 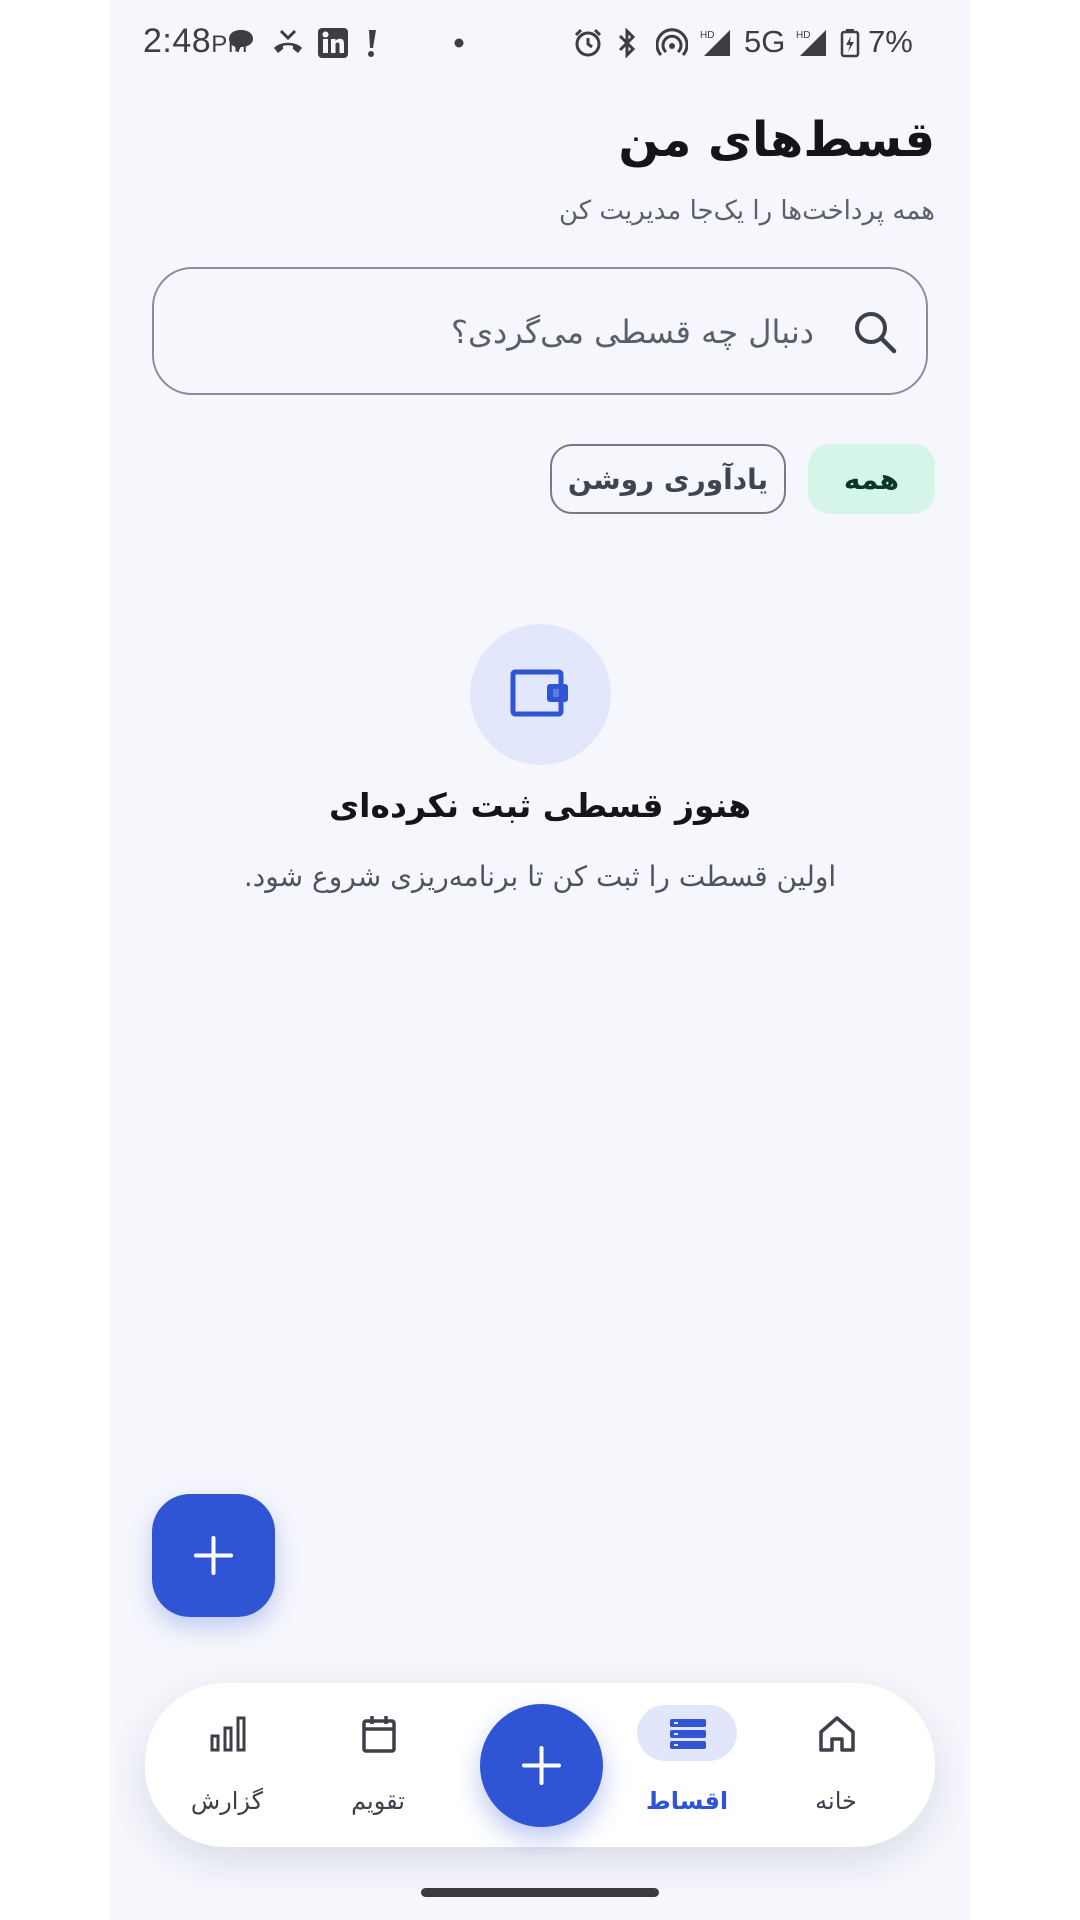 I want to click on page-subtitle: همه پرداخت‌ها را یک‌جا مدیریت کن, so click(x=747, y=211).